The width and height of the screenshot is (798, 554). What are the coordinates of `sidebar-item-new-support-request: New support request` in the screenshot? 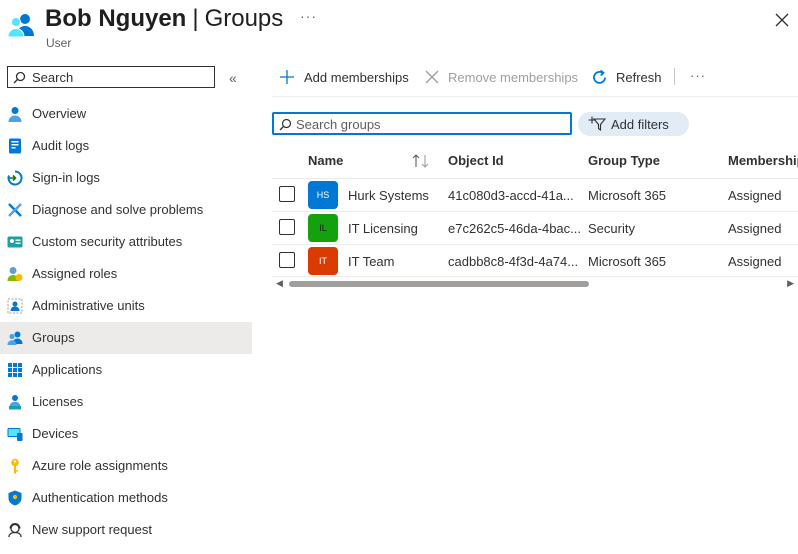 It's located at (126, 530).